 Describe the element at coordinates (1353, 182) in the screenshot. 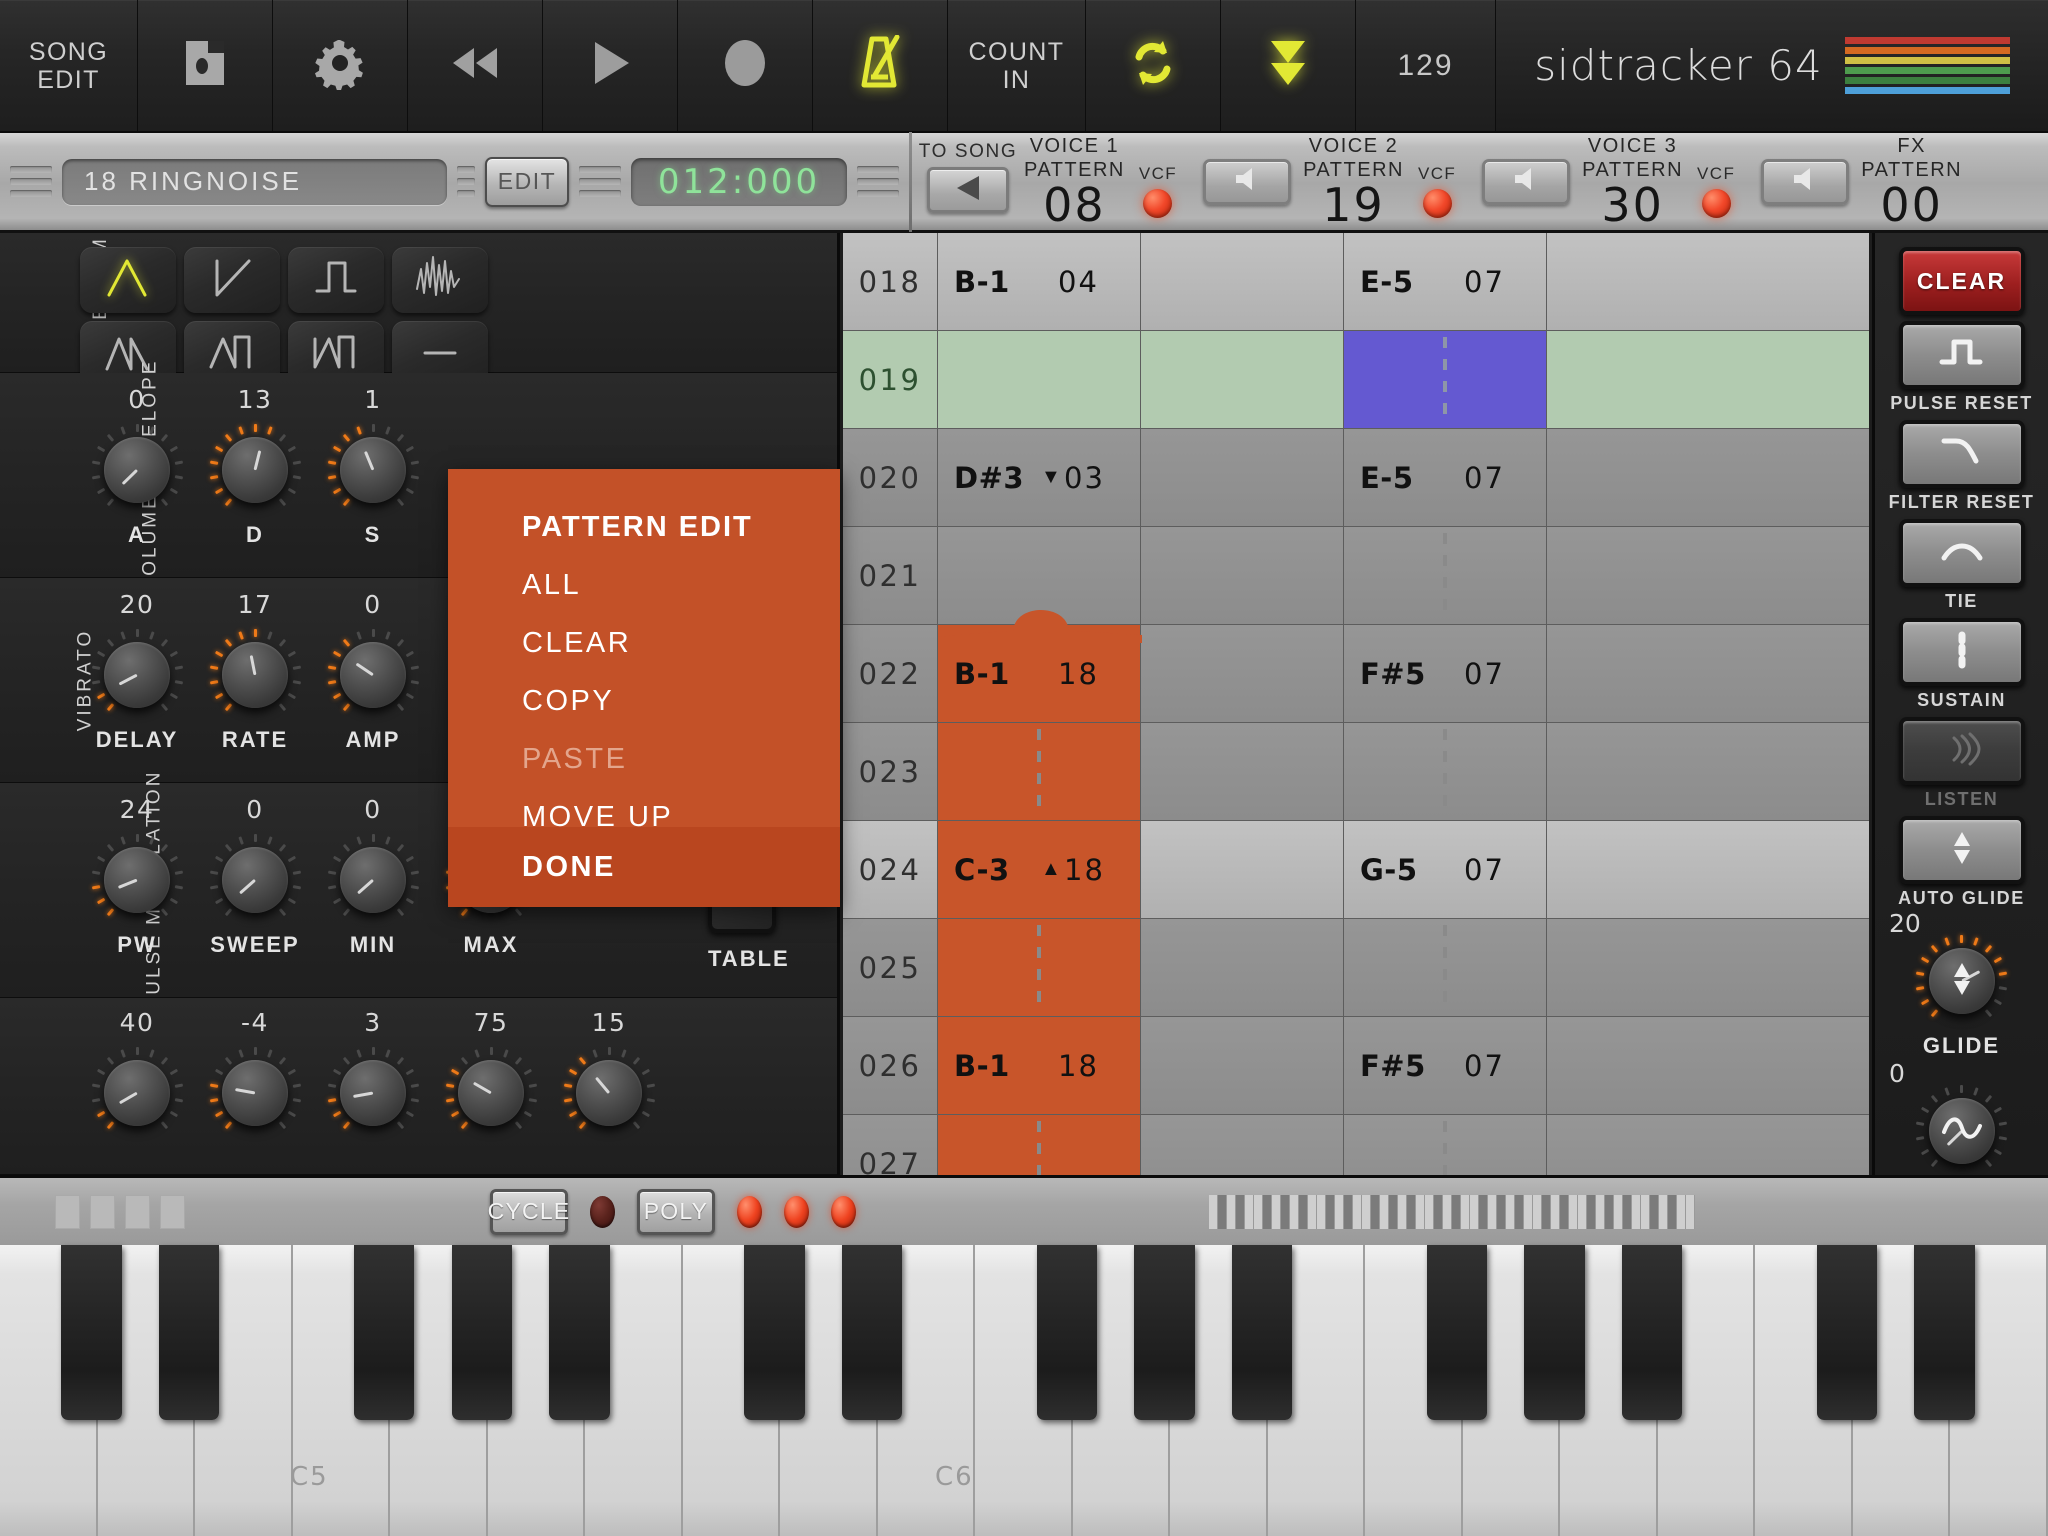

I see `voice-2-pattern: VOICE 2 PATTERN 19` at that location.